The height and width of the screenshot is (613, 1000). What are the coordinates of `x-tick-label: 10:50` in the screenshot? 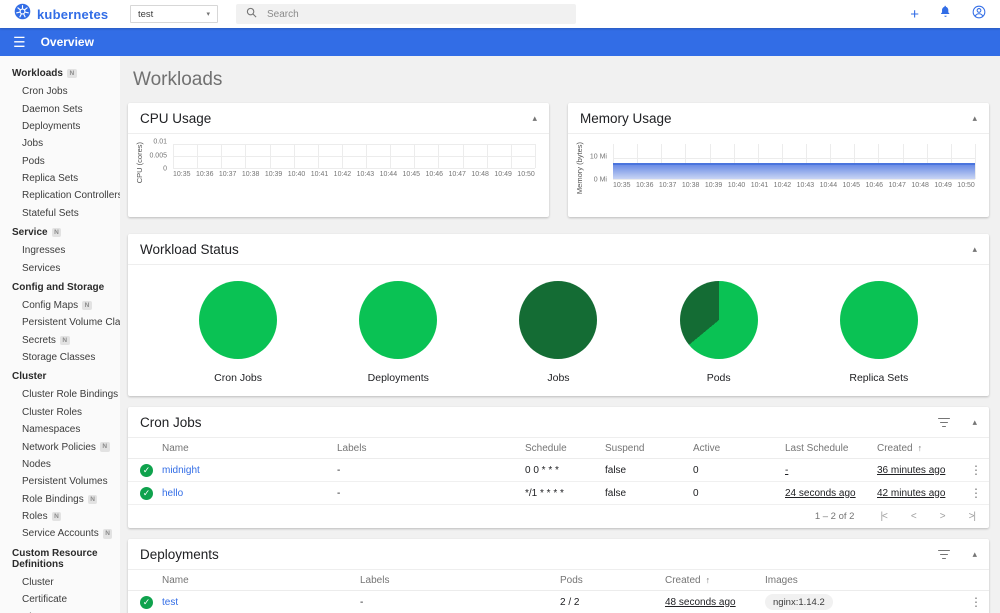 It's located at (526, 175).